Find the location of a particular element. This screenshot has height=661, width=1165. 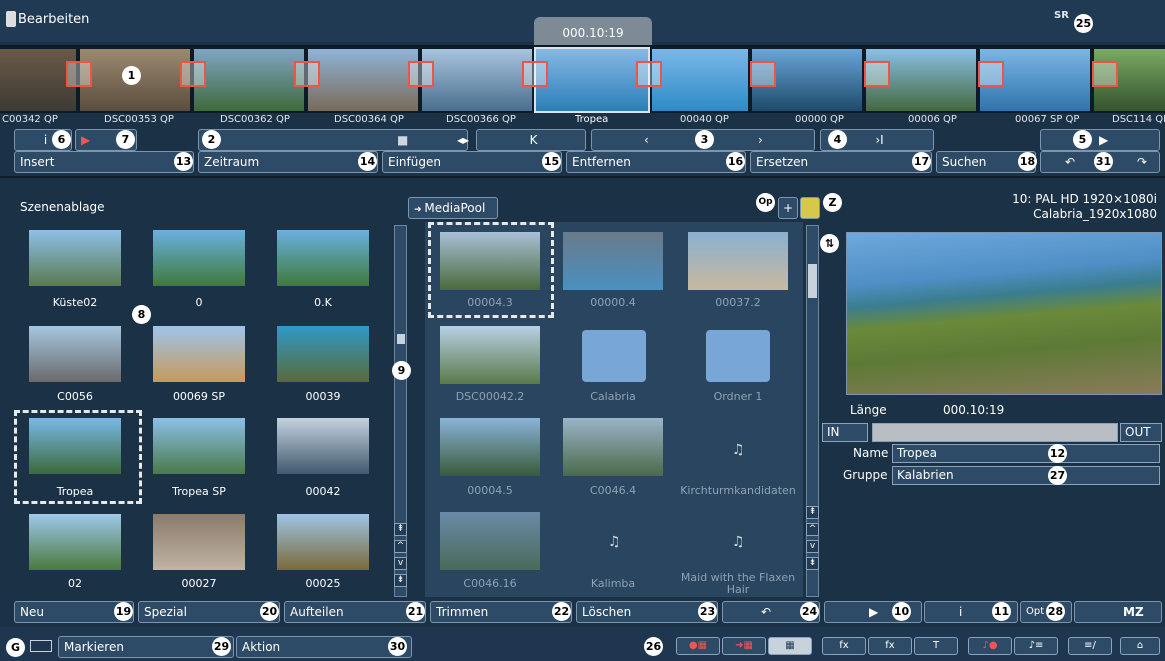

mz-button: MZ is located at coordinates (1118, 612).